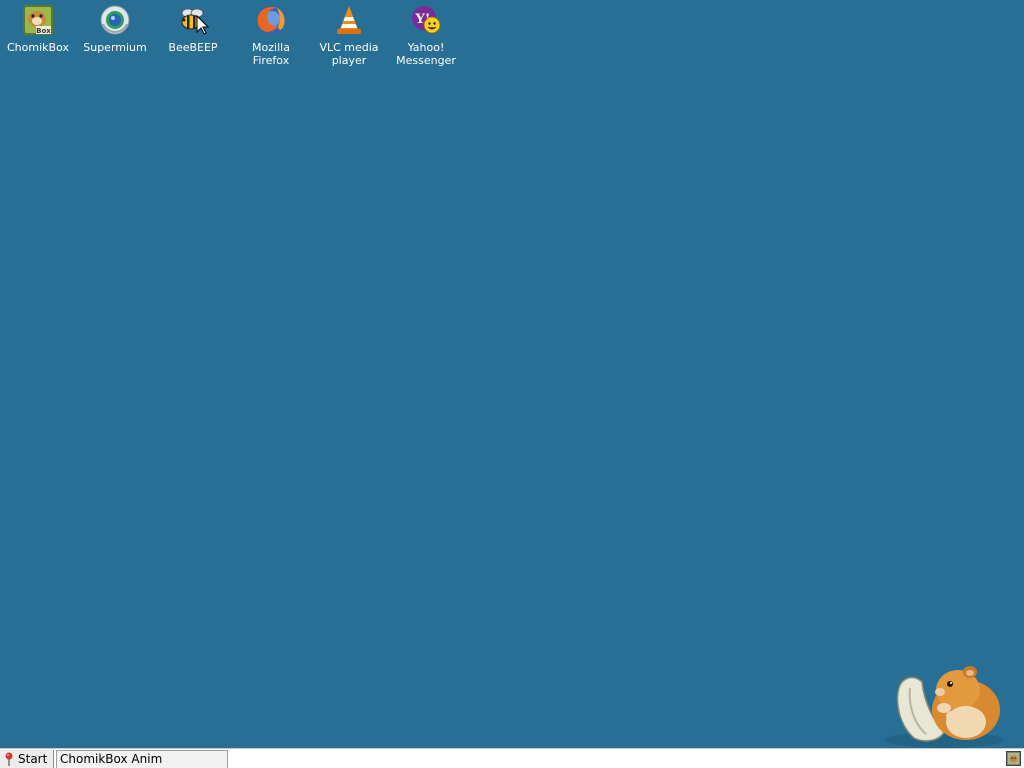  I want to click on start-pin-icon, so click(9, 759).